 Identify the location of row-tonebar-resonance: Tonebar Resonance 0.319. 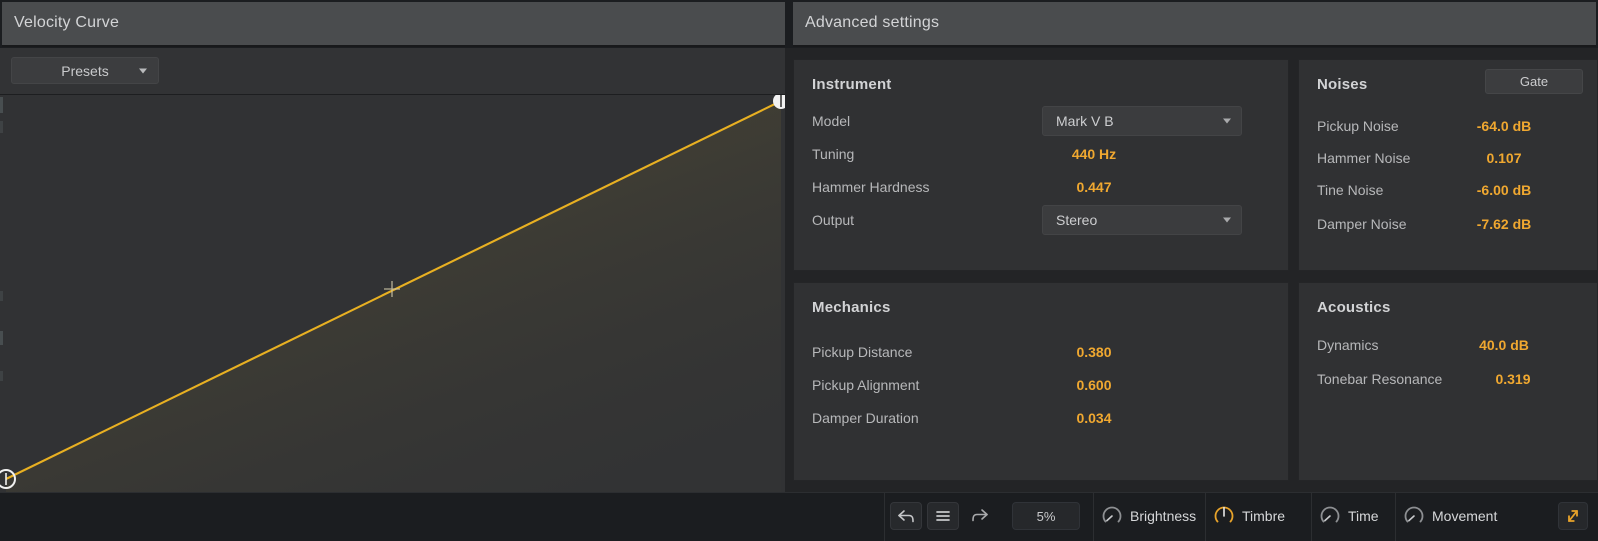
(1448, 379).